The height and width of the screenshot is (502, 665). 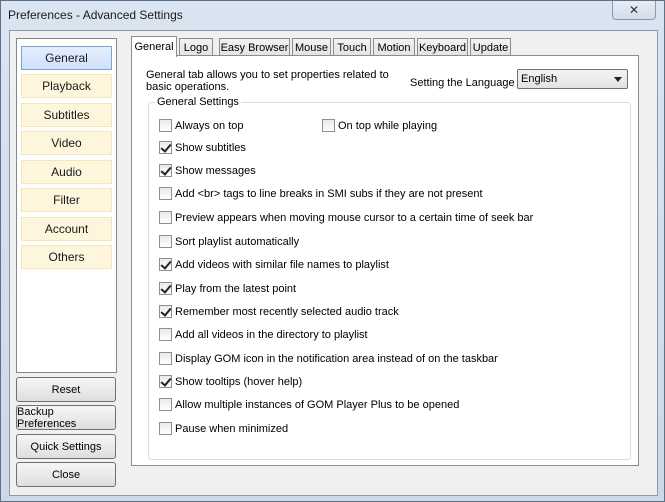 I want to click on window-close-button: ✕, so click(x=634, y=10).